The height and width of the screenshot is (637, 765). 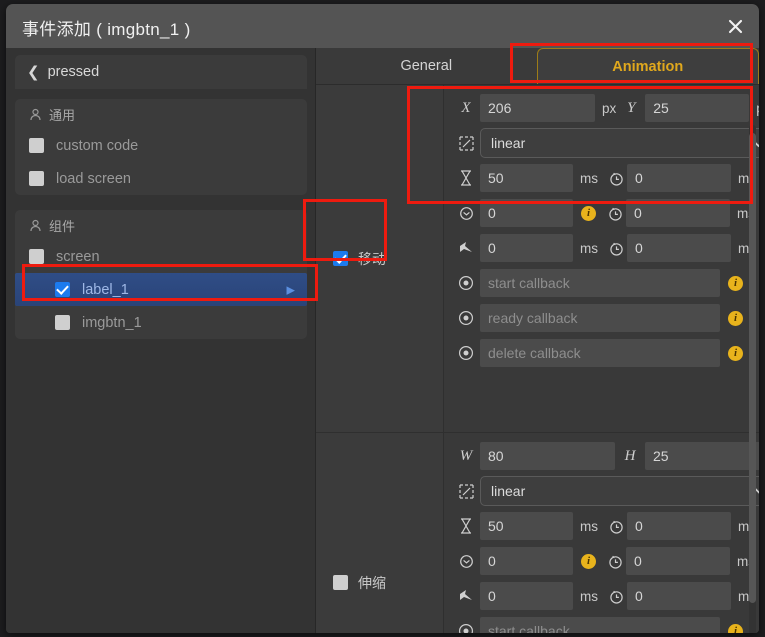 I want to click on width-input, so click(x=547, y=456).